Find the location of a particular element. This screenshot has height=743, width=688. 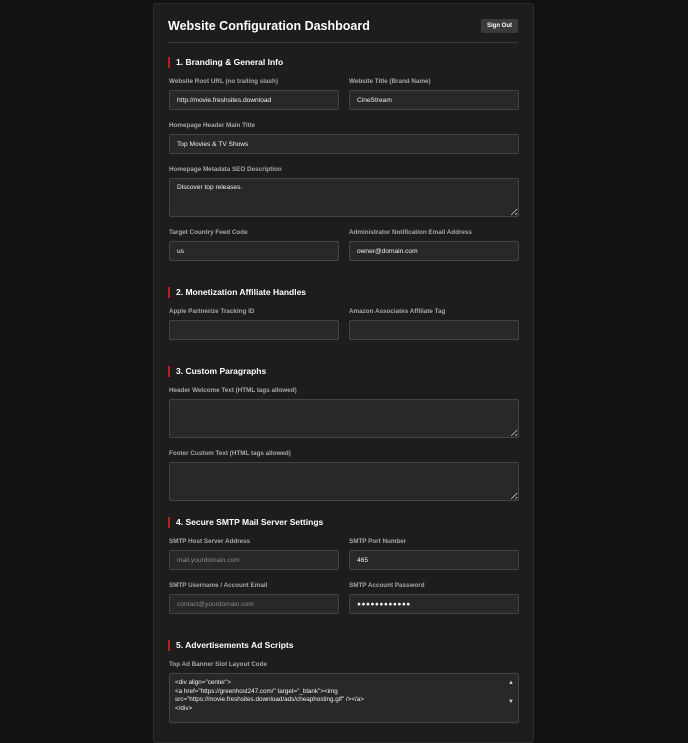

country-code-label: Target Country Feed Code is located at coordinates (208, 232).